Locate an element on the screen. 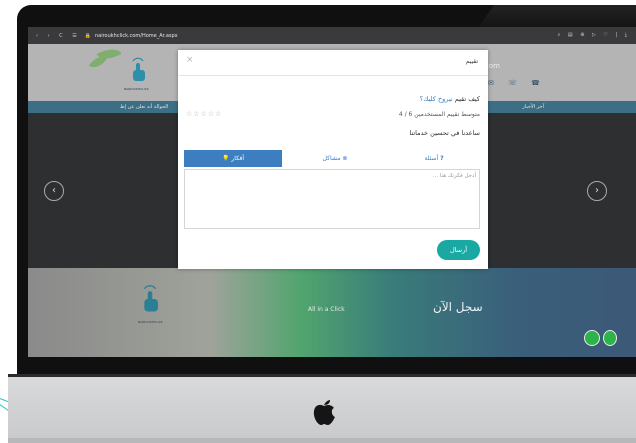 Image resolution: width=636 pixels, height=443 pixels. hand-click-logo-icon is located at coordinates (138, 69).